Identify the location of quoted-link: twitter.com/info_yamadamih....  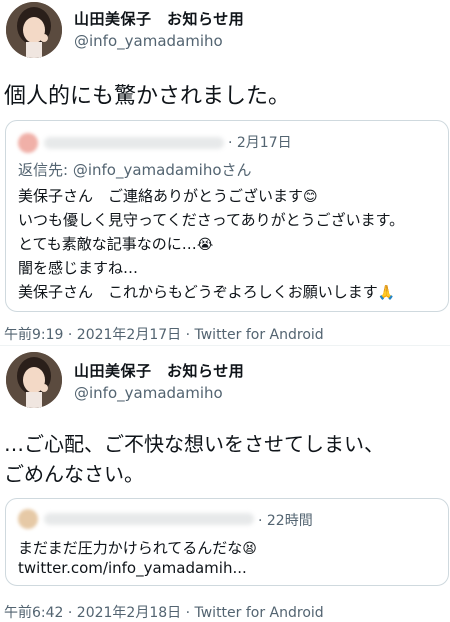
(132, 568).